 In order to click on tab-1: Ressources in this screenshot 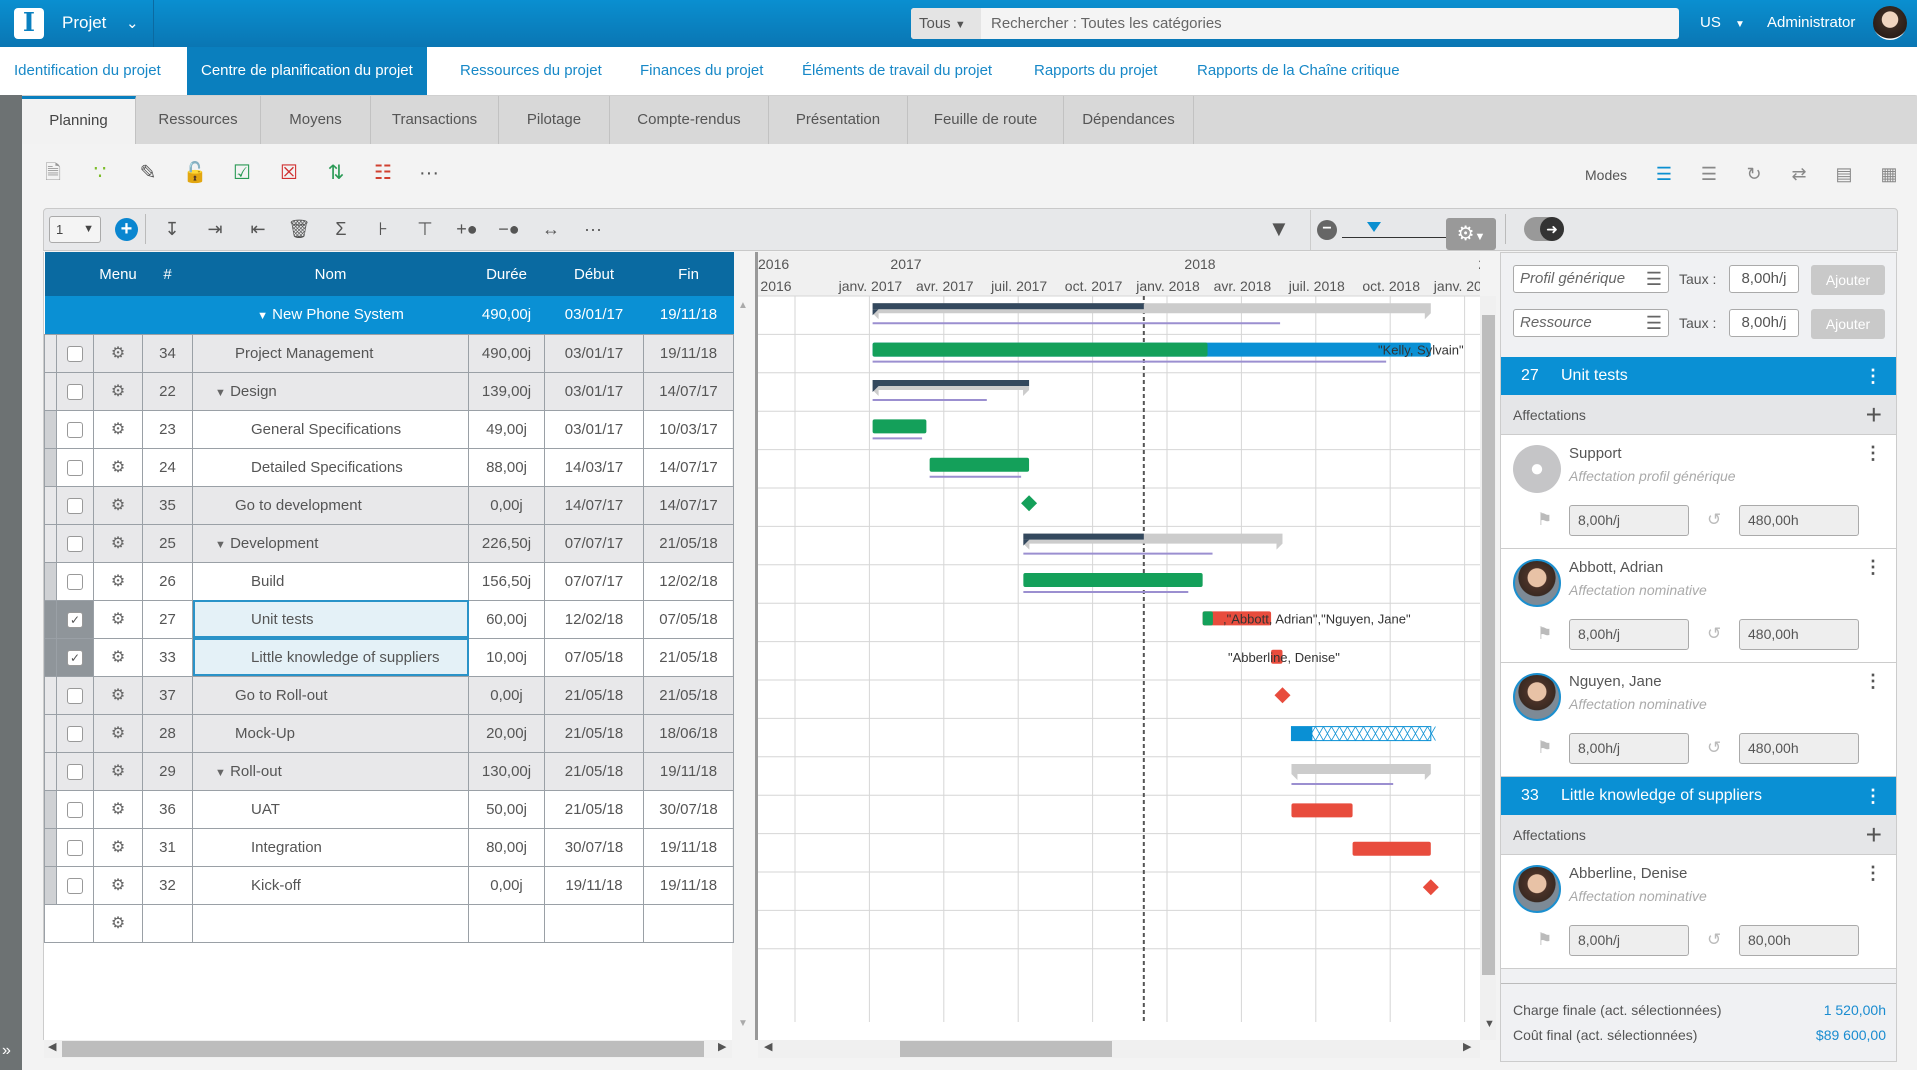, I will do `click(198, 120)`.